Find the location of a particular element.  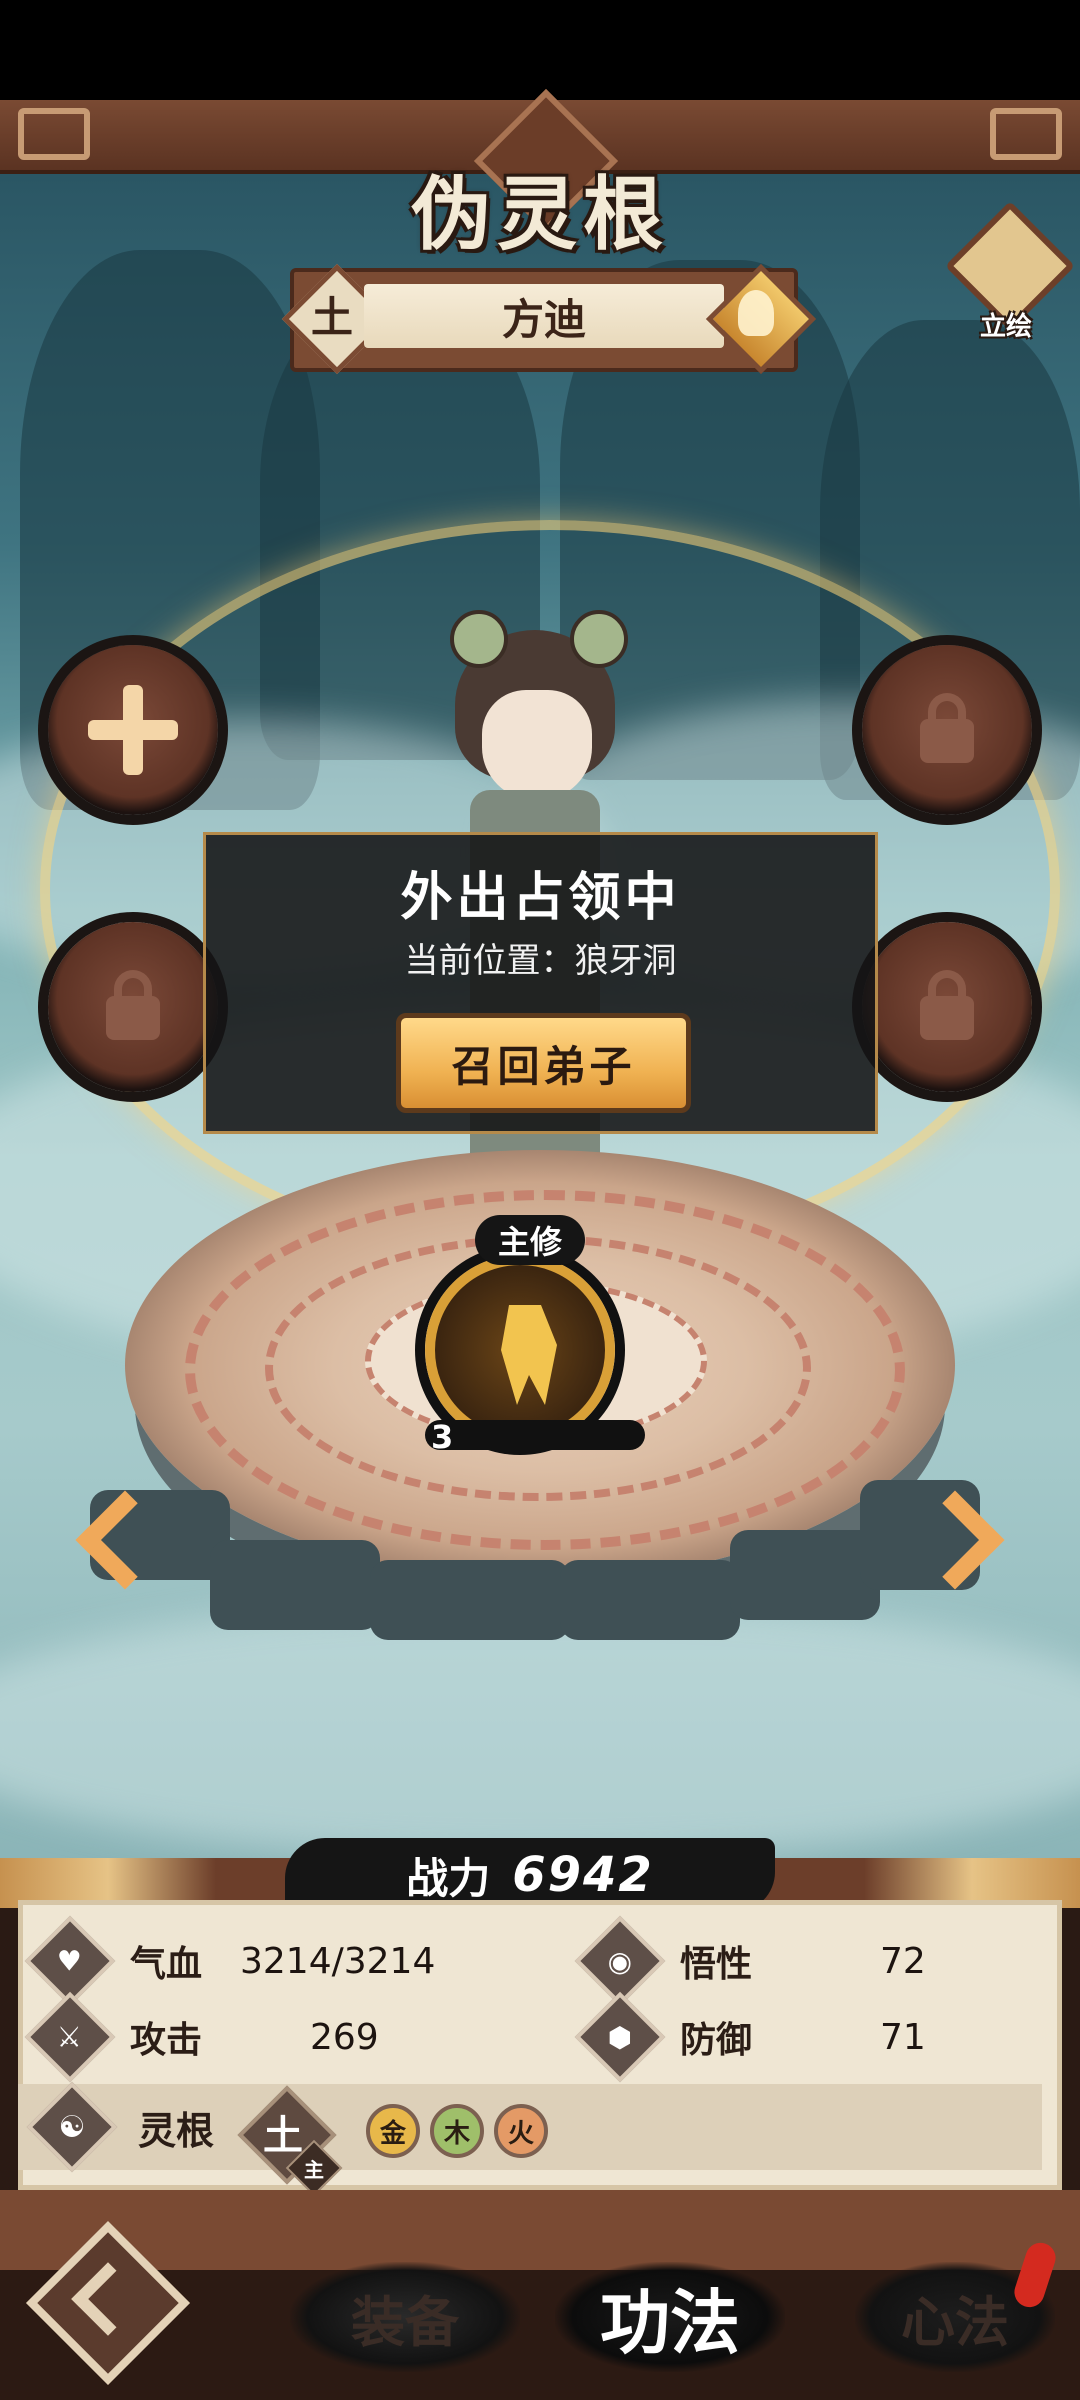

next-disciple-arrow is located at coordinates (957, 1540).